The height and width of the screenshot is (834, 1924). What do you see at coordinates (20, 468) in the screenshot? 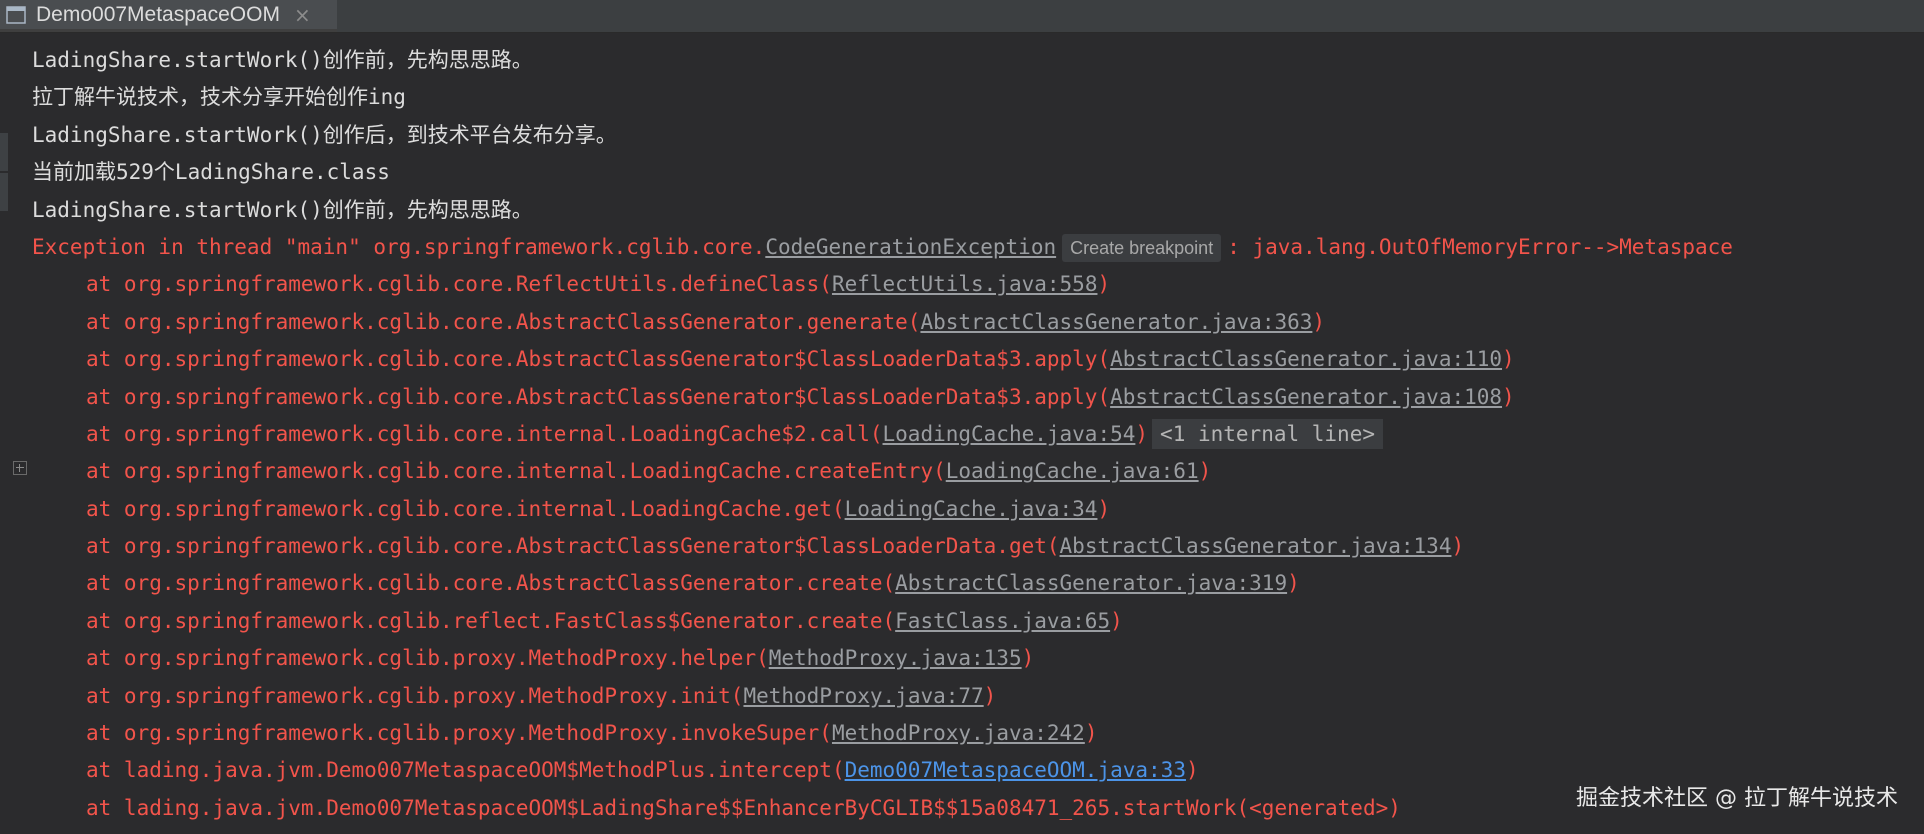
I see `expand-fold-icon` at bounding box center [20, 468].